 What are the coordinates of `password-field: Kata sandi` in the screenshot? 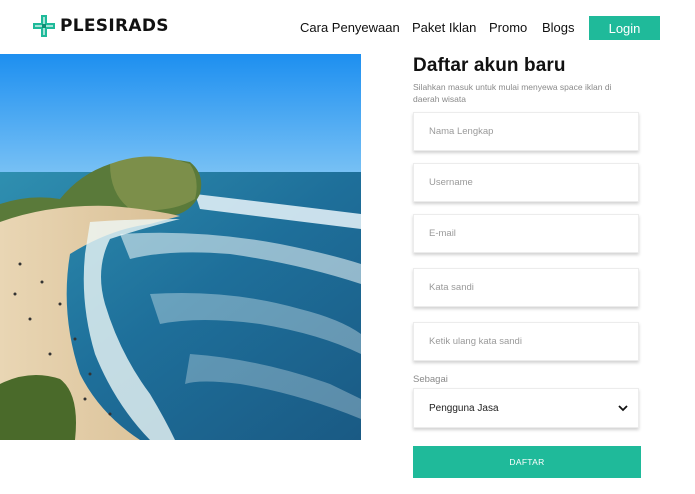 It's located at (526, 287).